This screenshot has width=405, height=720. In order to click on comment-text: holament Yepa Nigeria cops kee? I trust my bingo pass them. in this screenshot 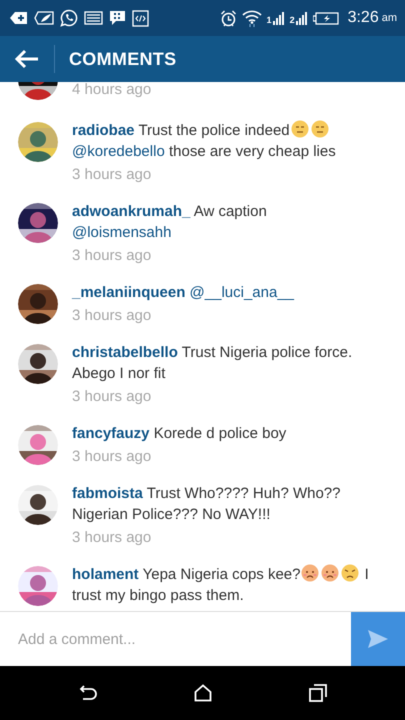, I will do `click(220, 585)`.